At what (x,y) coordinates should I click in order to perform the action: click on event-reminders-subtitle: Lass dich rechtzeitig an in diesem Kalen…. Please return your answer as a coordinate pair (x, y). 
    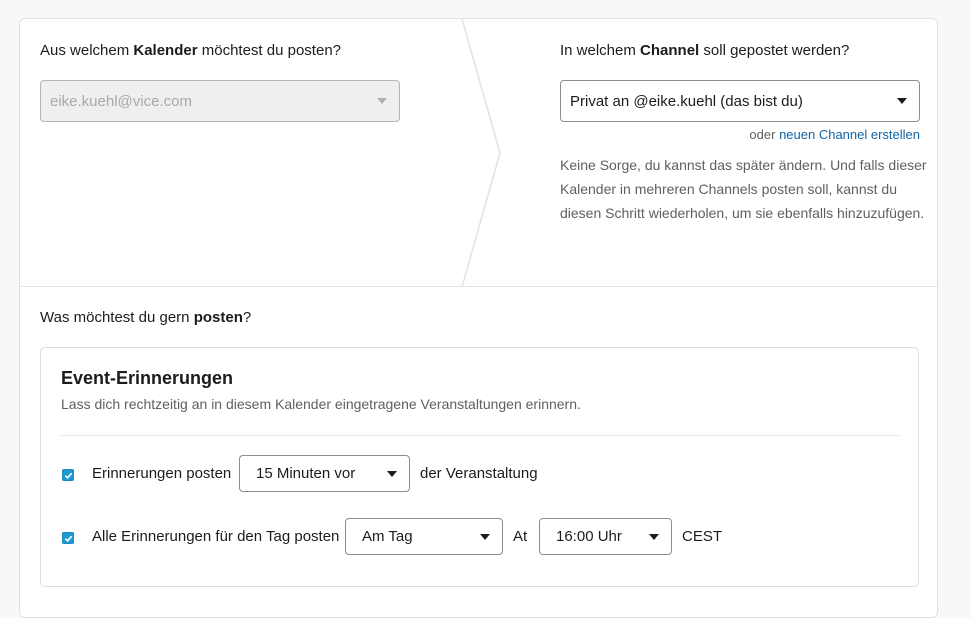
    Looking at the image, I should click on (321, 404).